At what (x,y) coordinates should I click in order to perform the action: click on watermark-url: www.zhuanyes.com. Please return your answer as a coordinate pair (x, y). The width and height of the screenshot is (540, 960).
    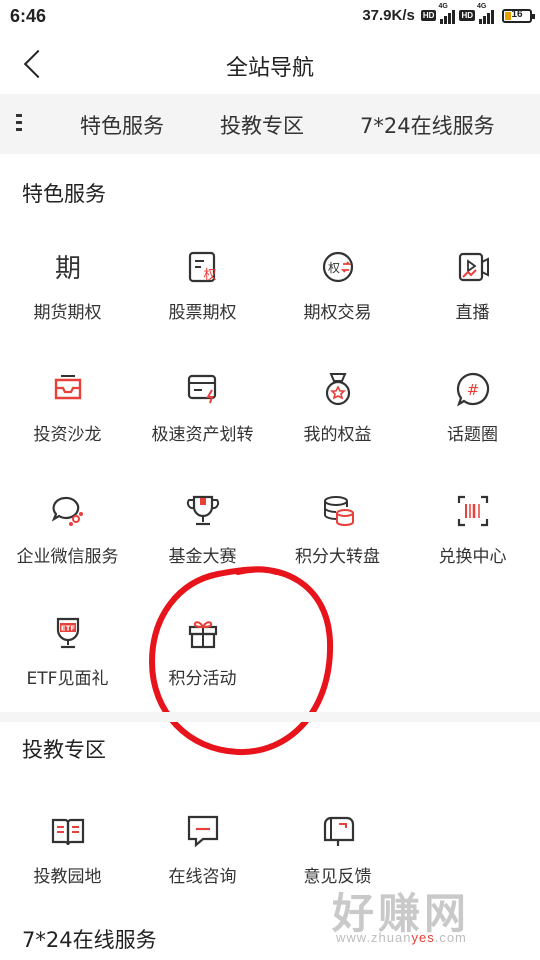
    Looking at the image, I should click on (401, 937).